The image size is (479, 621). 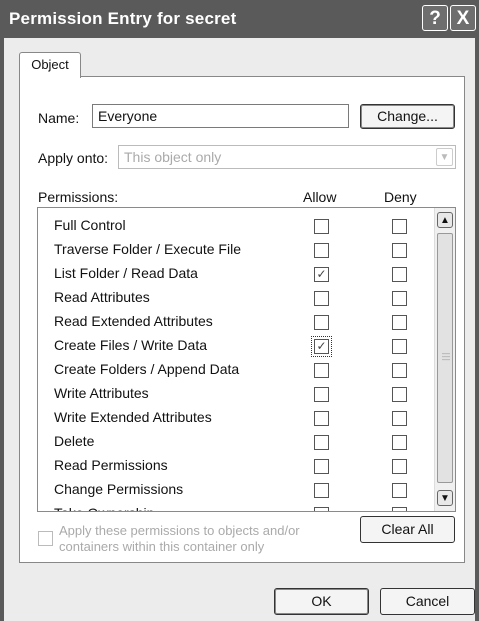 What do you see at coordinates (73, 158) in the screenshot?
I see `apply-onto-label: Apply onto:` at bounding box center [73, 158].